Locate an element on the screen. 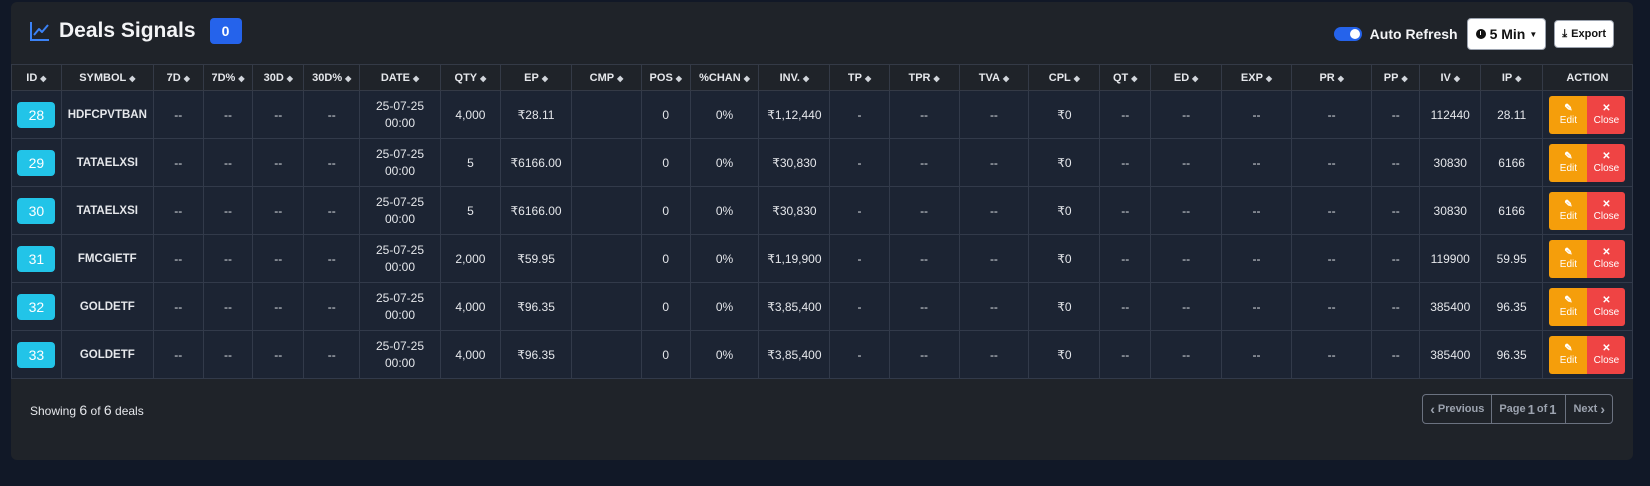  page-prefix: Page is located at coordinates (1512, 409).